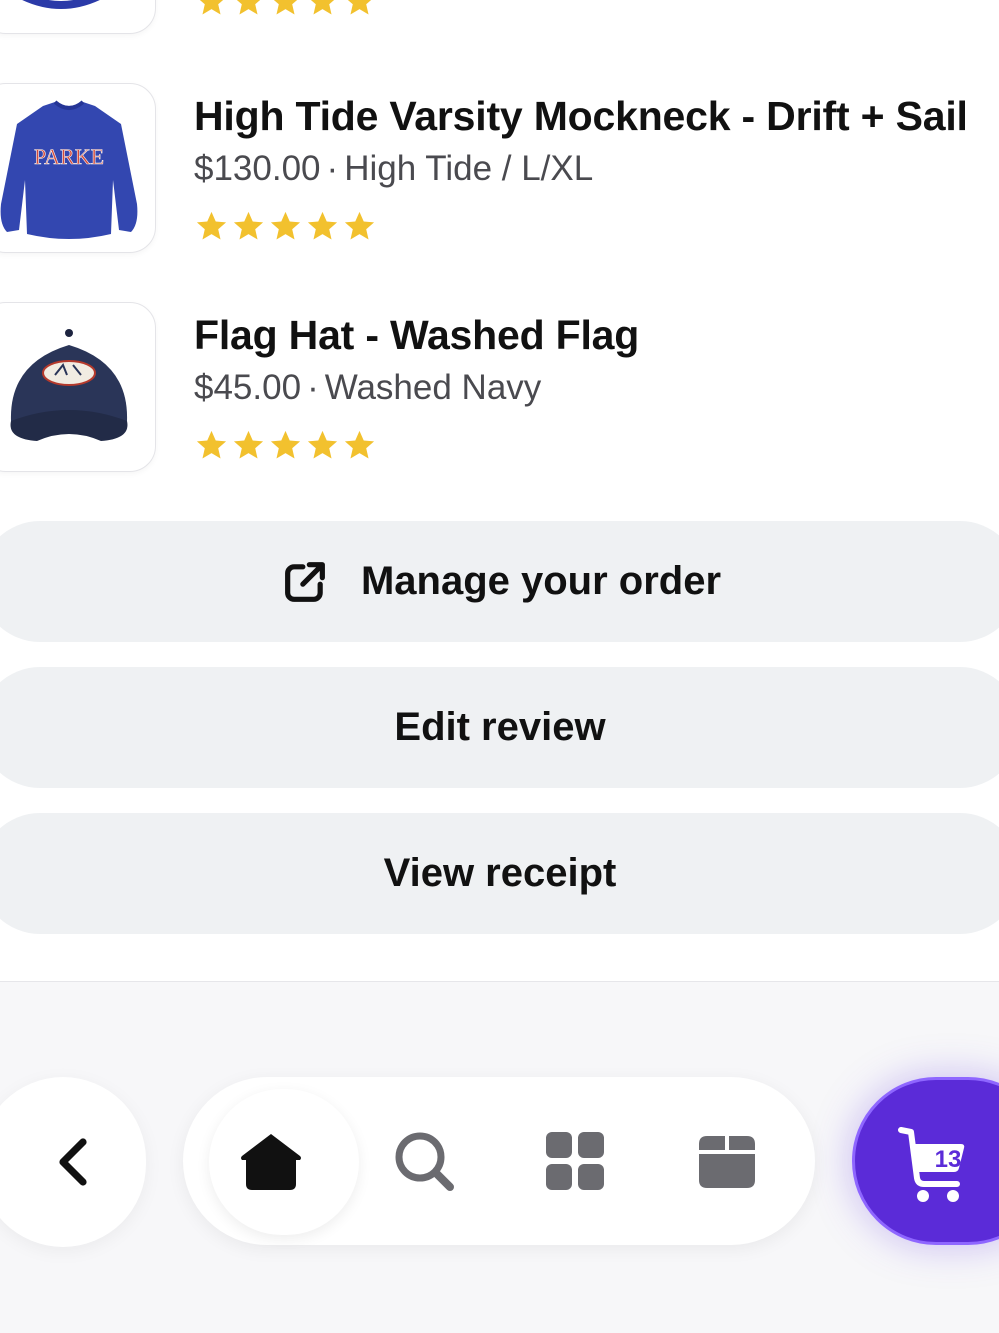 Image resolution: width=999 pixels, height=1333 pixels. Describe the element at coordinates (305, 581) in the screenshot. I see `external-link-icon` at that location.